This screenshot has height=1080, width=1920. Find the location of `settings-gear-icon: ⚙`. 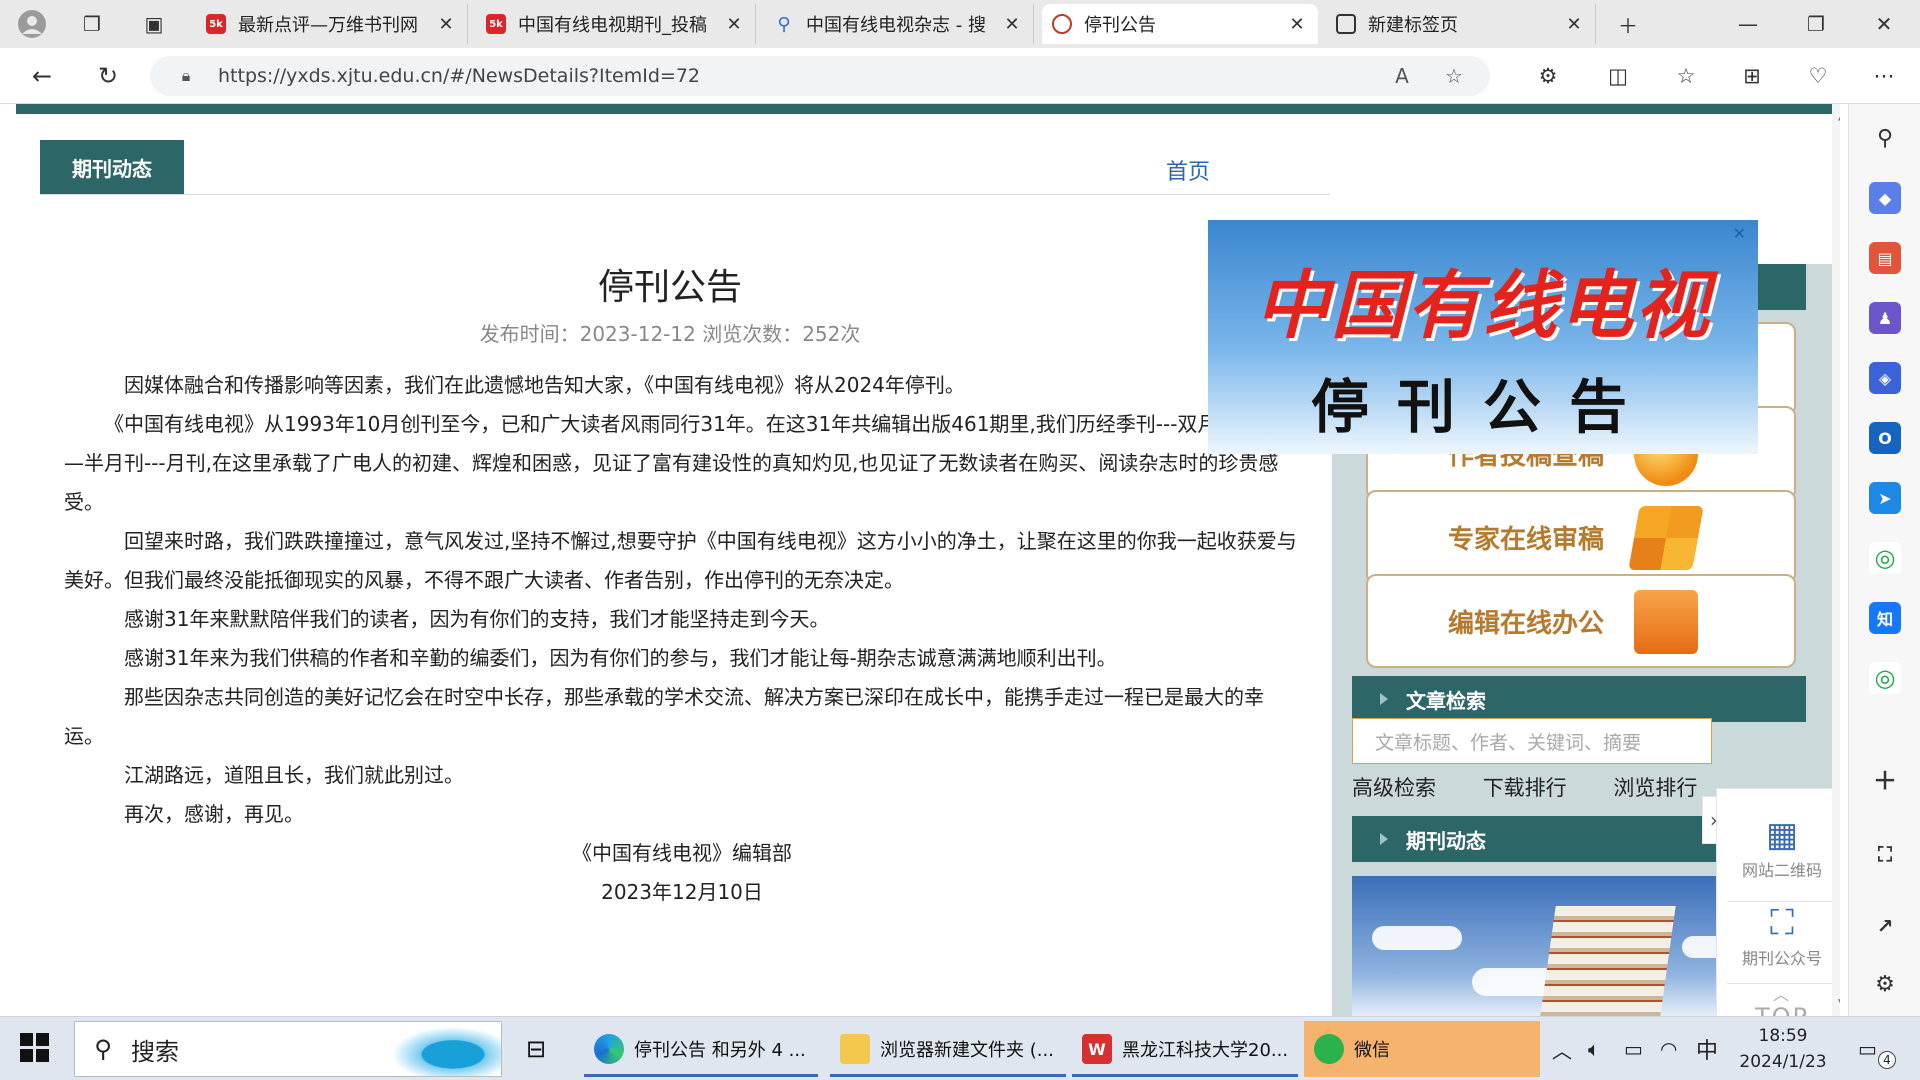

settings-gear-icon: ⚙ is located at coordinates (1885, 984).